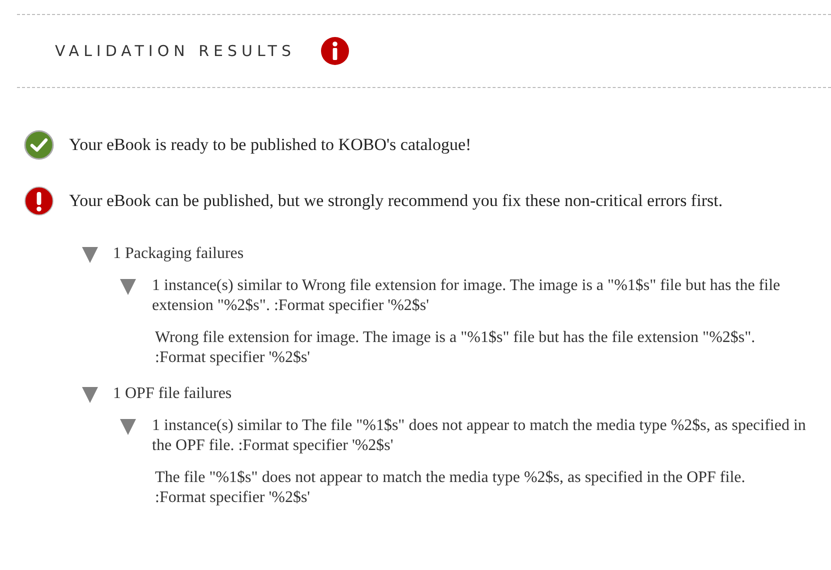 This screenshot has width=831, height=570. Describe the element at coordinates (335, 51) in the screenshot. I see `info-icon` at that location.